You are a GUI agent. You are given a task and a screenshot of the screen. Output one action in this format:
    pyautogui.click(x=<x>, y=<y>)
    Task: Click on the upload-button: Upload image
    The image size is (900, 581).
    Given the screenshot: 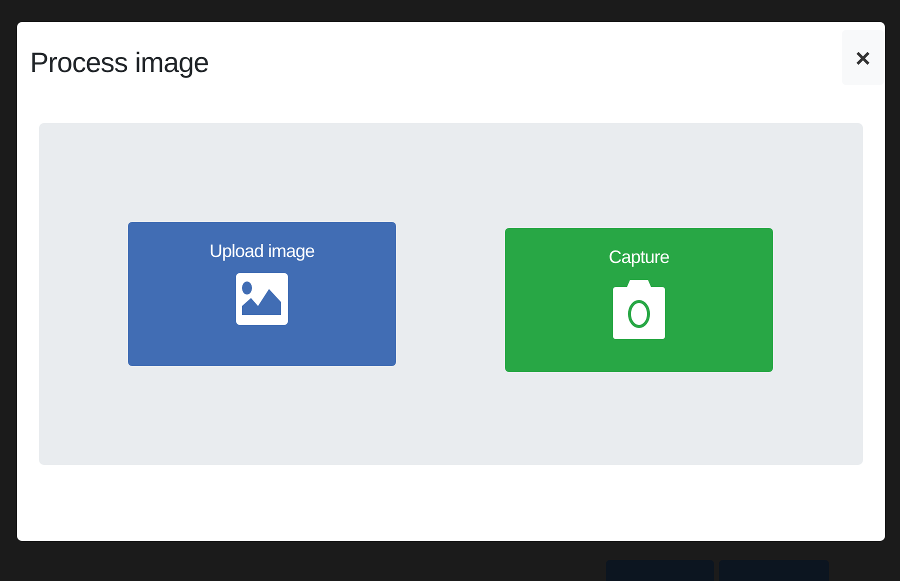 What is the action you would take?
    pyautogui.click(x=262, y=294)
    